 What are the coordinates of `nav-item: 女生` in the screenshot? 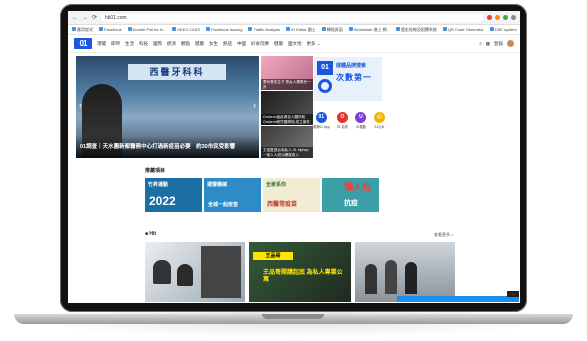 It's located at (213, 44).